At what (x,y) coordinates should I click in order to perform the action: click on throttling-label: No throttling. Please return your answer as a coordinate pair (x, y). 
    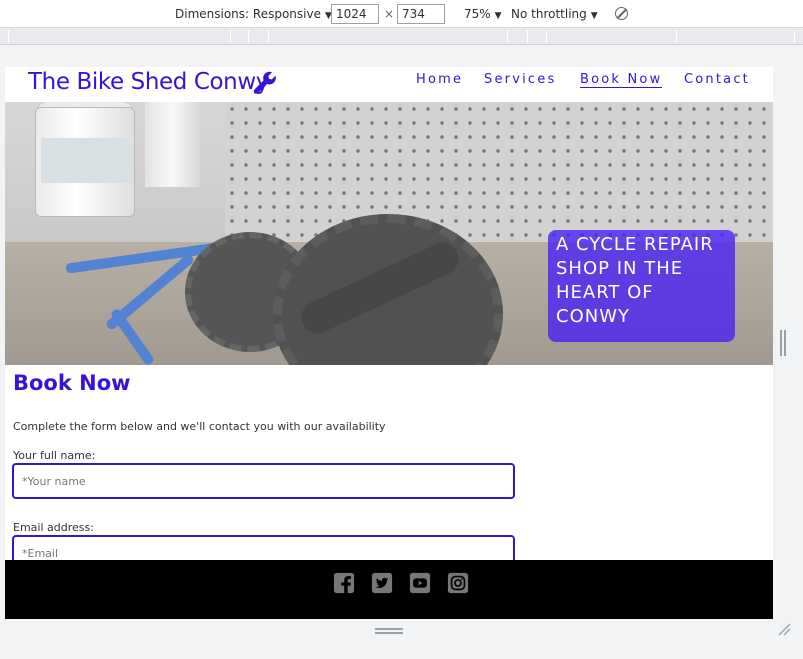
    Looking at the image, I should click on (549, 14).